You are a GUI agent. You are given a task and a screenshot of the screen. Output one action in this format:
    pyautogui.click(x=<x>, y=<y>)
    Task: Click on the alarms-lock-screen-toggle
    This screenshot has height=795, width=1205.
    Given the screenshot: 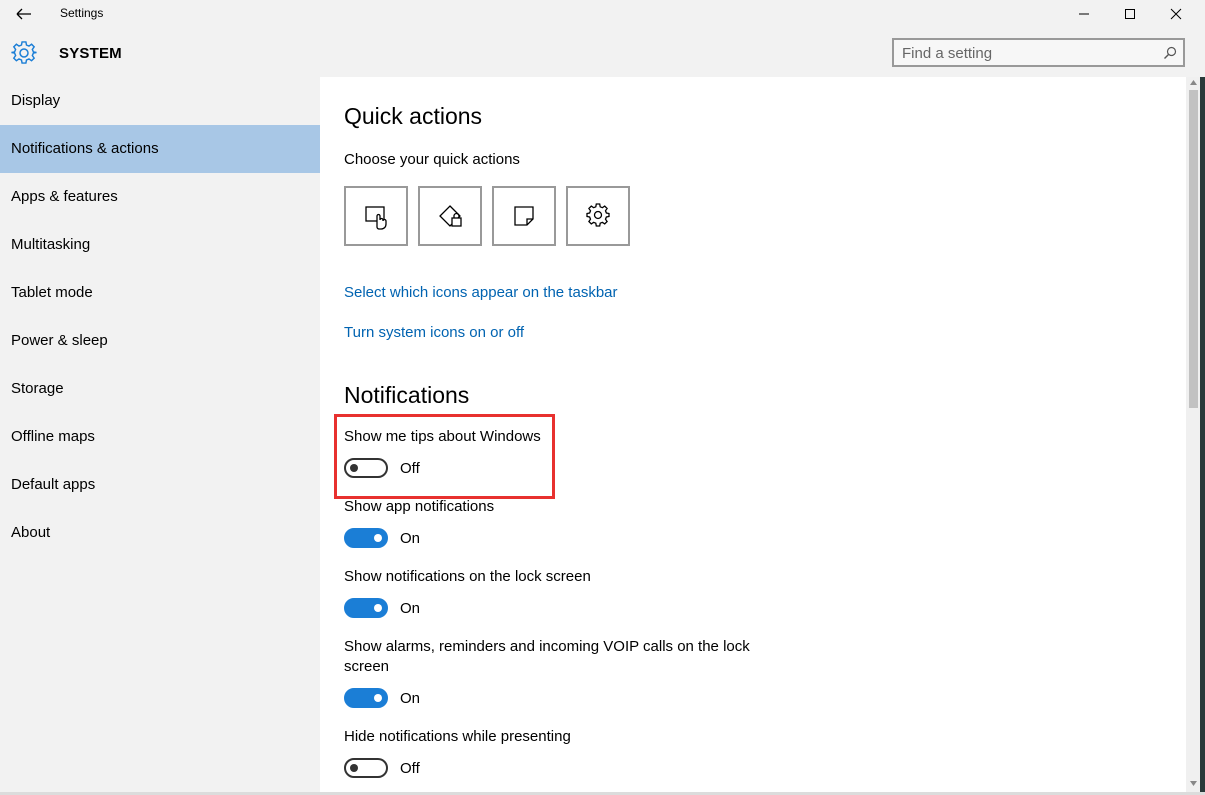 What is the action you would take?
    pyautogui.click(x=366, y=698)
    